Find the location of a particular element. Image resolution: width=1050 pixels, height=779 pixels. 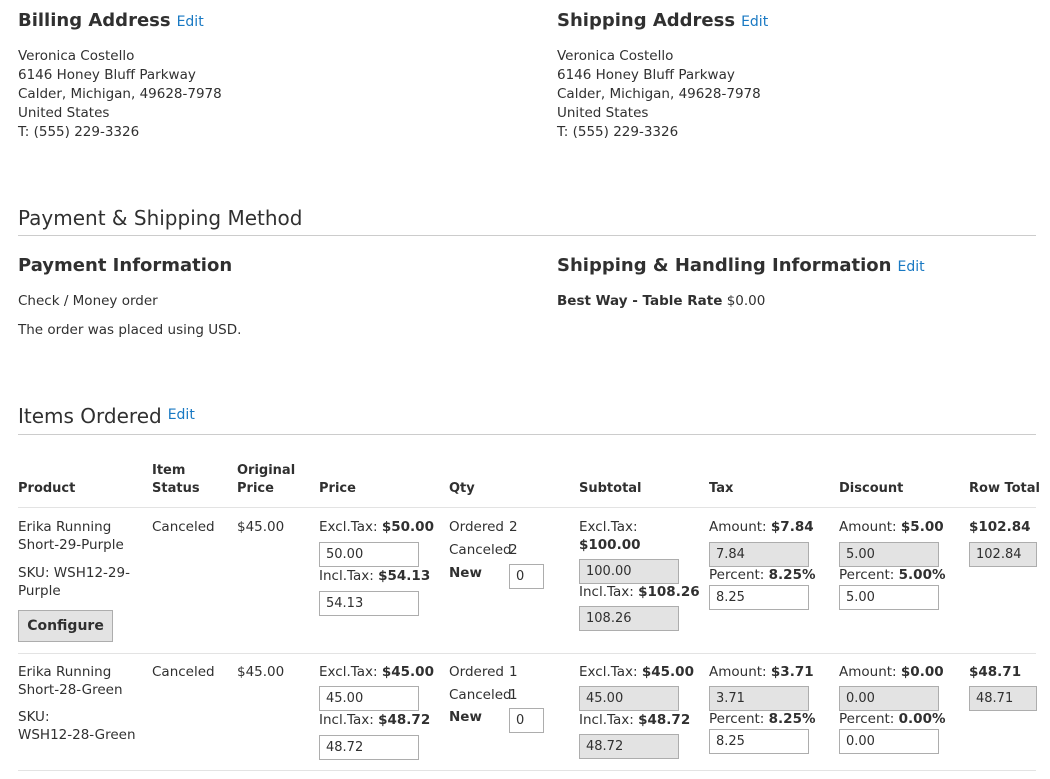

configure-button: Configure is located at coordinates (65, 626).